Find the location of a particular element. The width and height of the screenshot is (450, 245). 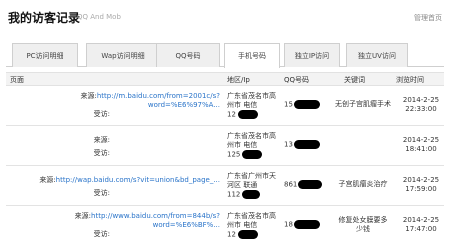

page-header: 我的访客记录 QQ And Mob 管理首页 is located at coordinates (225, 16).